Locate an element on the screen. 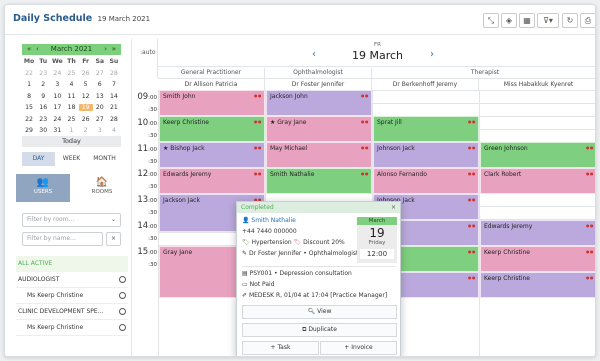  clear-filter-button: × is located at coordinates (113, 239).